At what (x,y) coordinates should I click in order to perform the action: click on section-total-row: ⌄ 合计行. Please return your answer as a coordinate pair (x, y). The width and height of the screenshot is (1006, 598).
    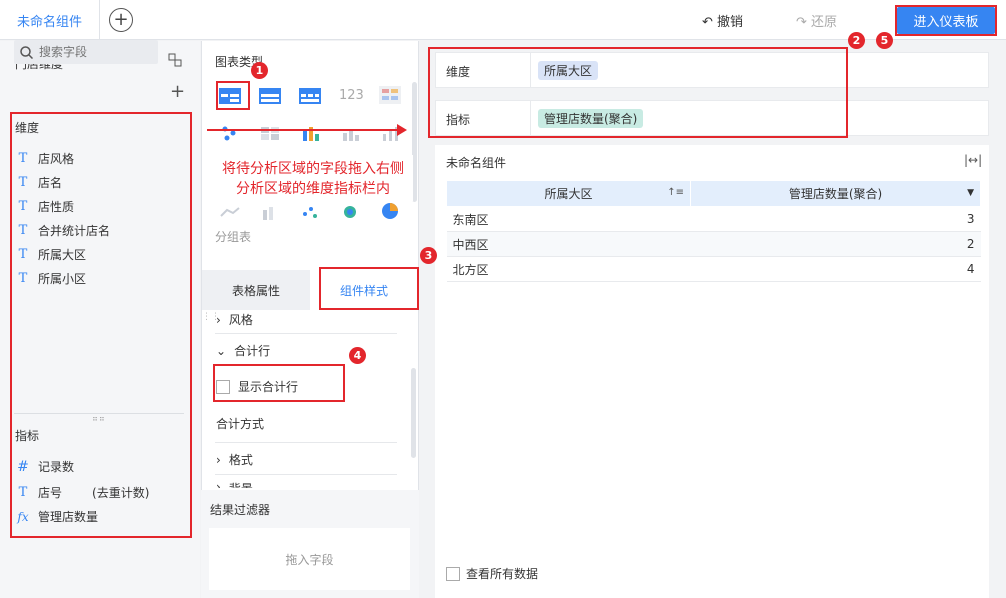
    Looking at the image, I should click on (243, 350).